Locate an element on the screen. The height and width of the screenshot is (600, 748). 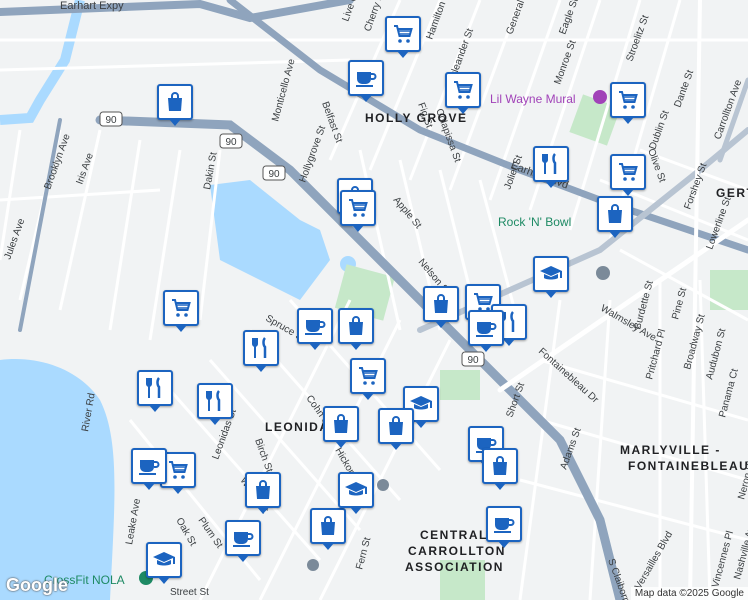
area-label: GERT is located at coordinates (732, 193).